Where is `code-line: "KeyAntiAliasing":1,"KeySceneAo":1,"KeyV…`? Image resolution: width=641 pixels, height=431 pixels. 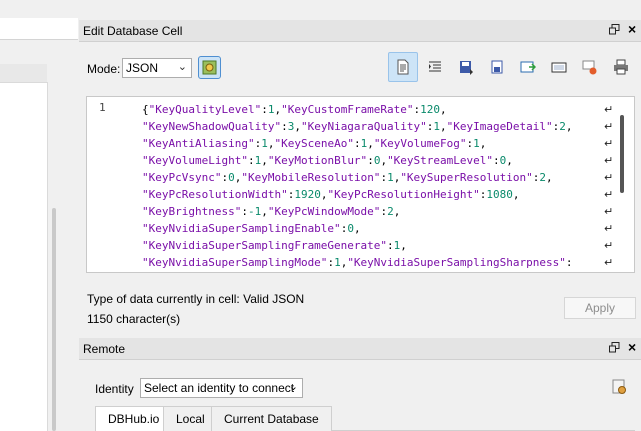
code-line: "KeyAntiAliasing":1,"KeySceneAo":1,"KeyV… is located at coordinates (314, 143).